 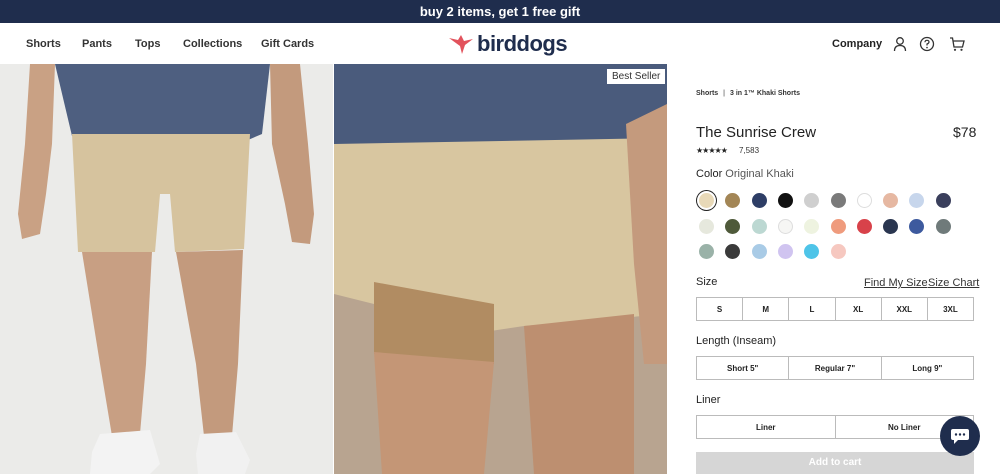 I want to click on nav-pants: Pants, so click(x=97, y=44).